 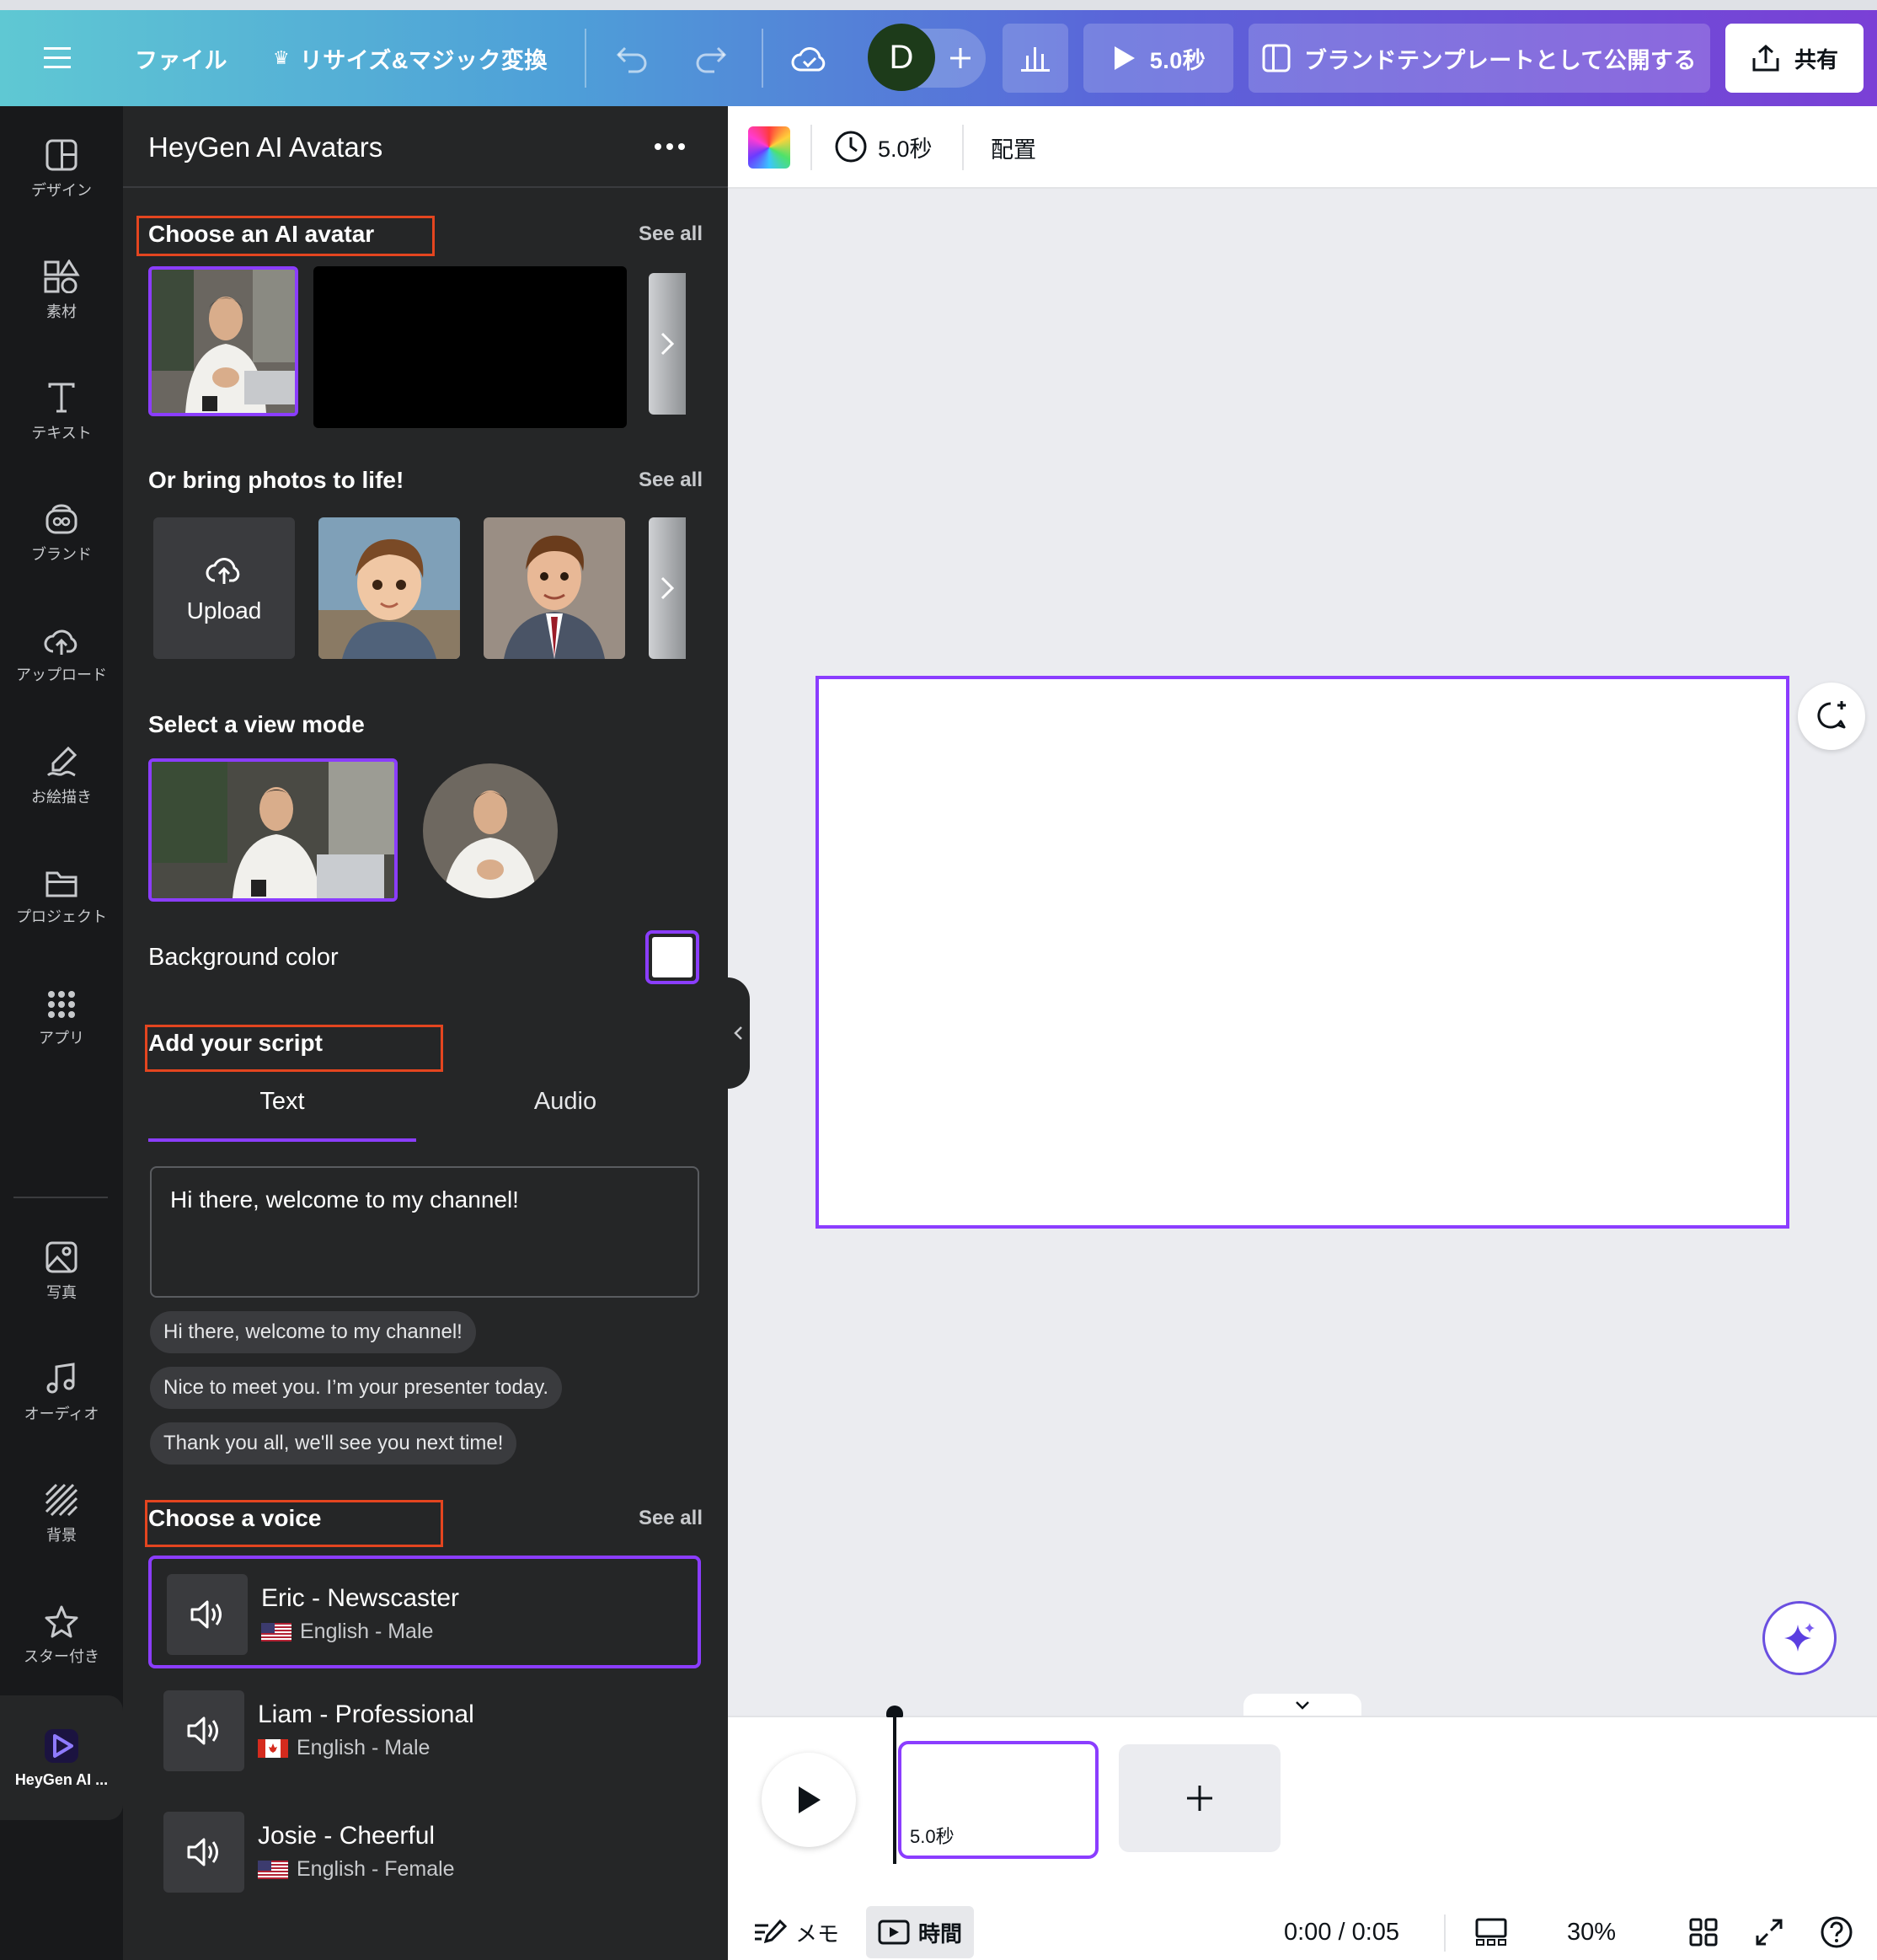 I want to click on music-note-icon, so click(x=60, y=1378).